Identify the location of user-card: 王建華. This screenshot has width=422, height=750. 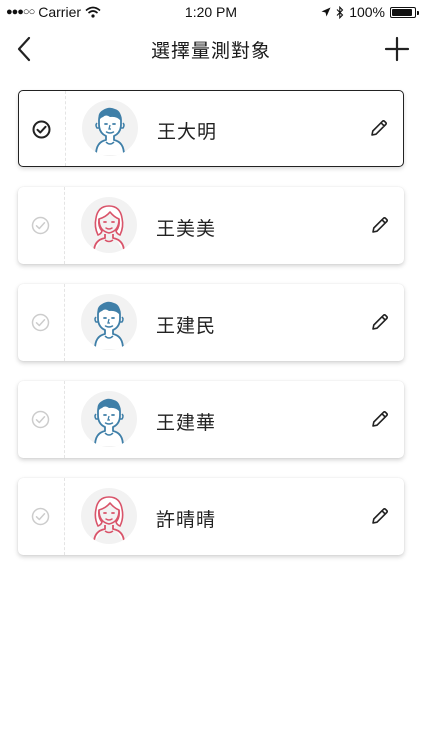
(211, 419).